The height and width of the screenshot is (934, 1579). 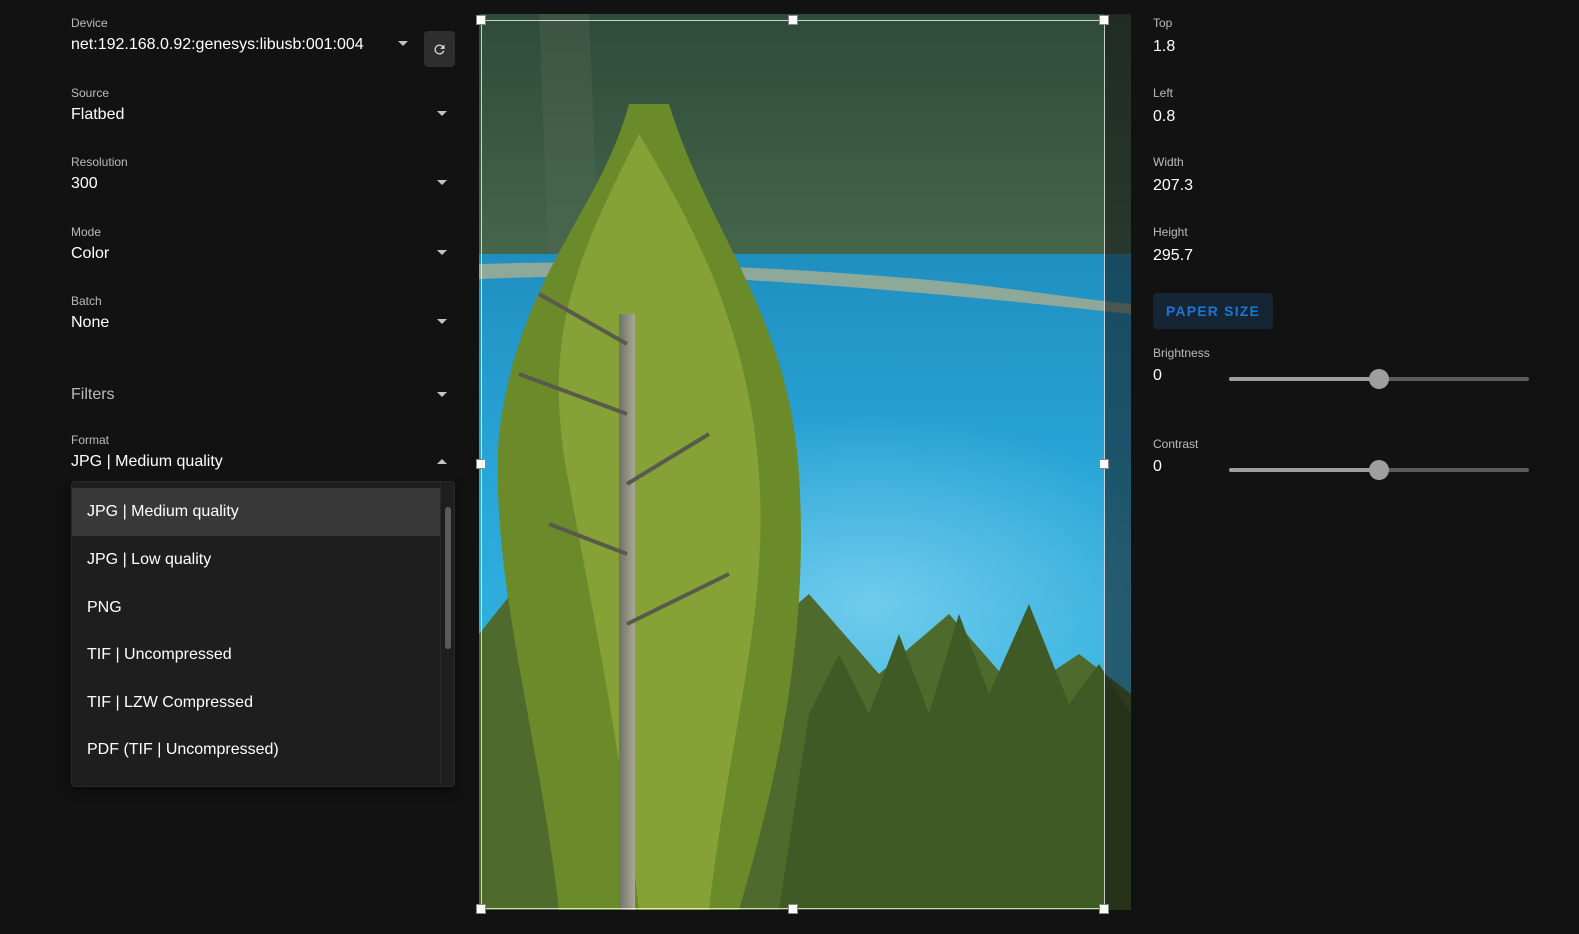 I want to click on paper-size-button: PAPER SIZE, so click(x=1213, y=311).